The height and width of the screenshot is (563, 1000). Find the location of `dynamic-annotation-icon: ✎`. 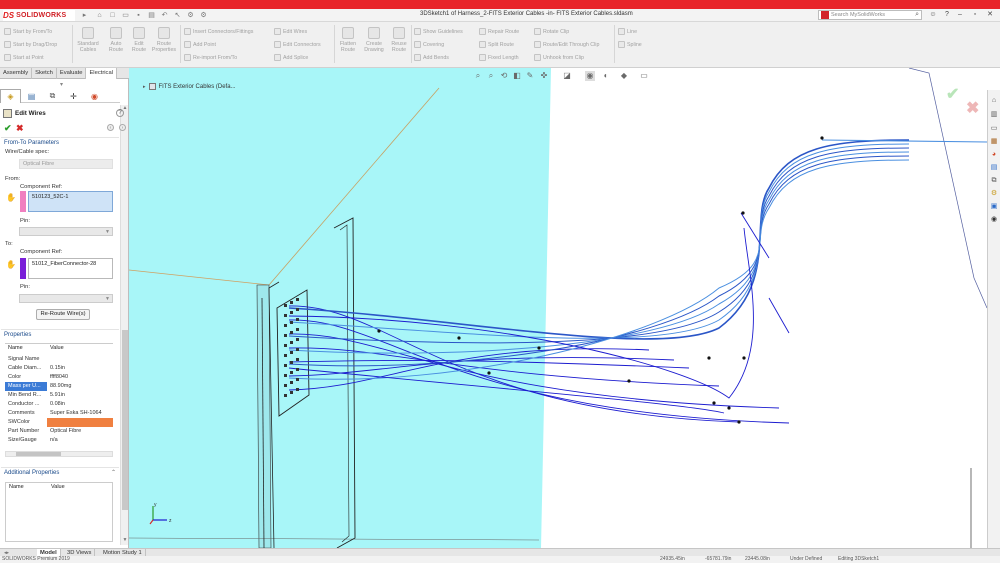

dynamic-annotation-icon: ✎ is located at coordinates (530, 76).